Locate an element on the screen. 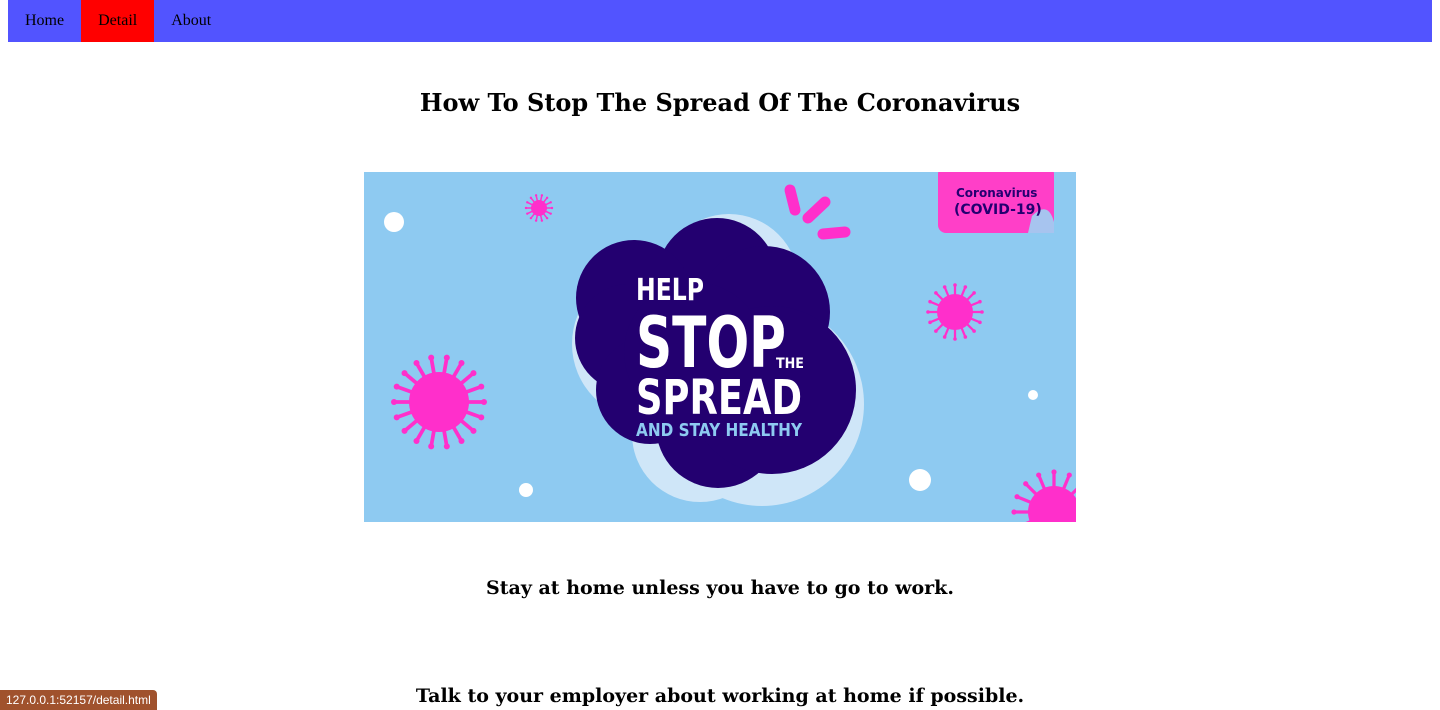 Image resolution: width=1440 pixels, height=710 pixels. nav-home-link: Home is located at coordinates (44, 21).